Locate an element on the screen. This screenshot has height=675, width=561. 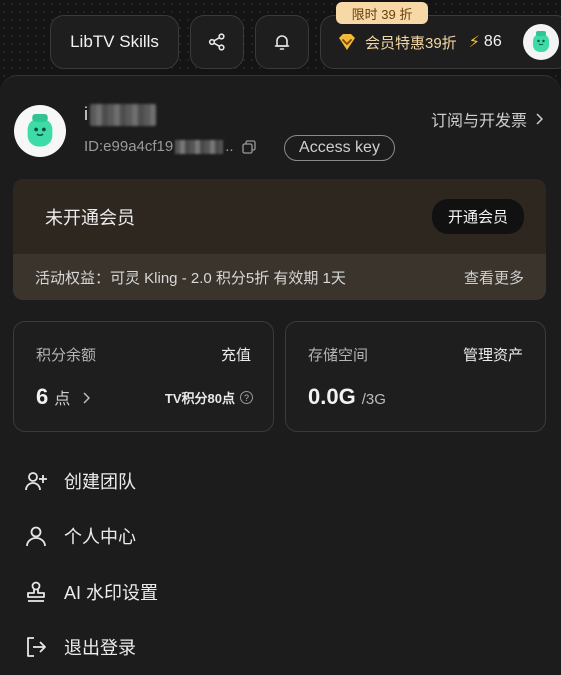
share-button is located at coordinates (217, 42).